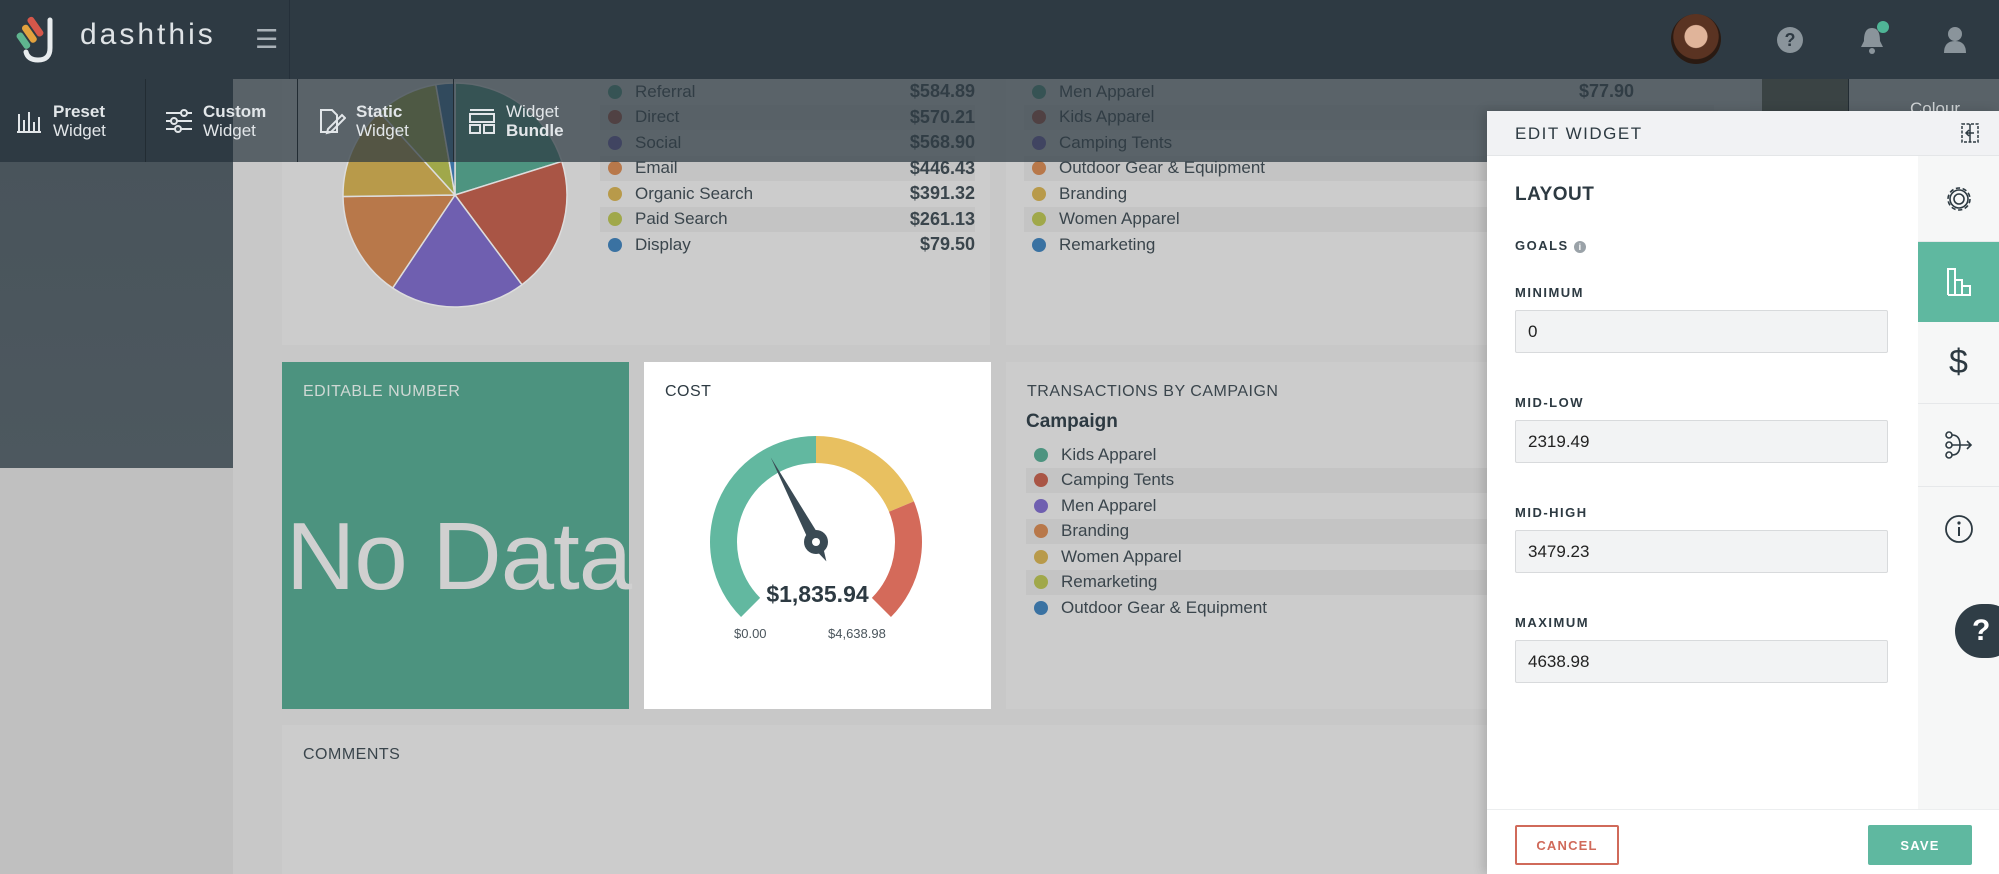  I want to click on tab-info, so click(1958, 528).